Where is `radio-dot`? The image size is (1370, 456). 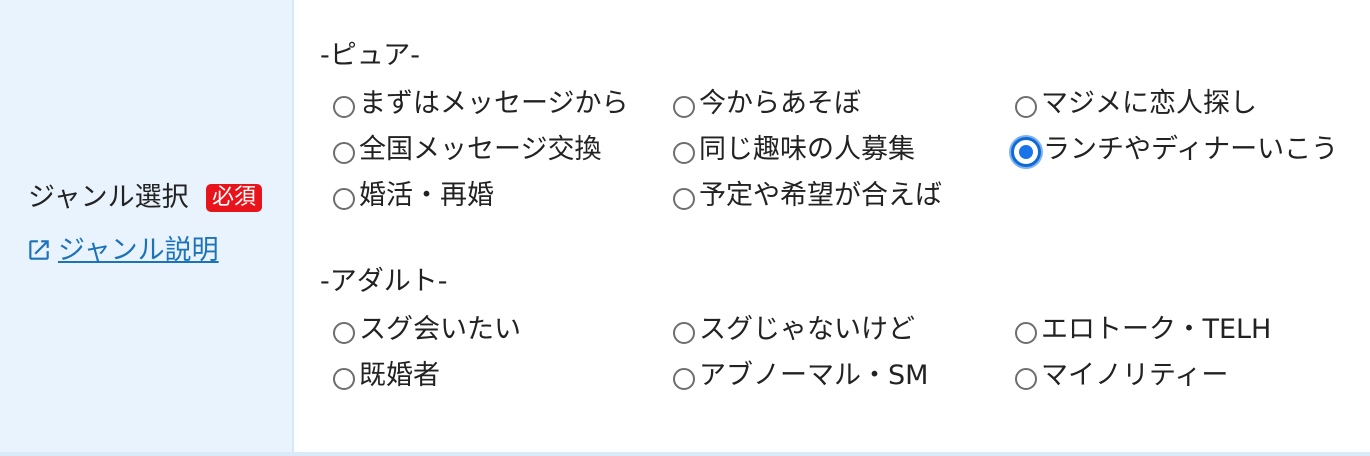
radio-dot is located at coordinates (1026, 152).